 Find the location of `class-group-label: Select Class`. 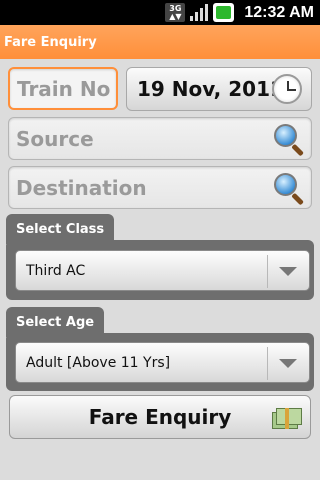

class-group-label: Select Class is located at coordinates (60, 229).